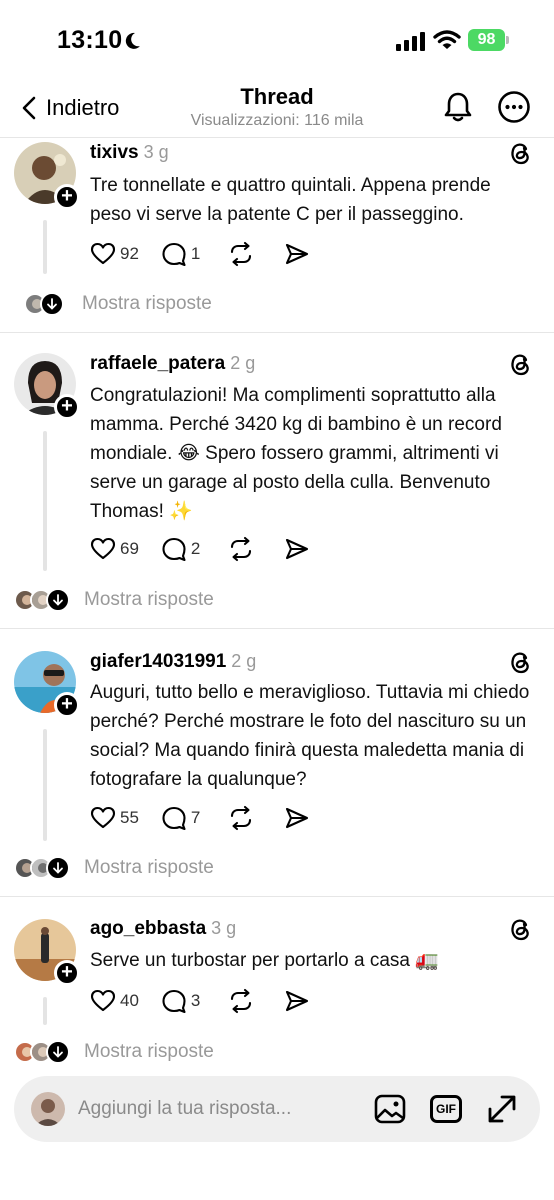 Image resolution: width=554 pixels, height=1200 pixels. I want to click on like-count: 69, so click(129, 548).